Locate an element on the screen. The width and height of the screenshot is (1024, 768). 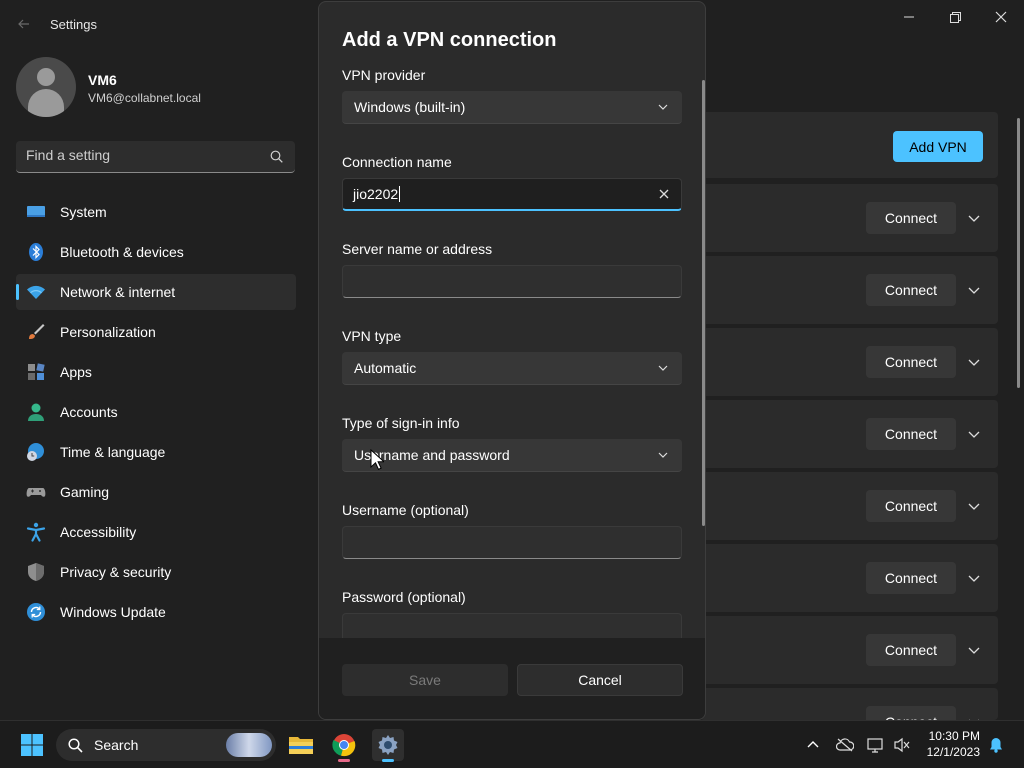
back-button is located at coordinates (24, 24).